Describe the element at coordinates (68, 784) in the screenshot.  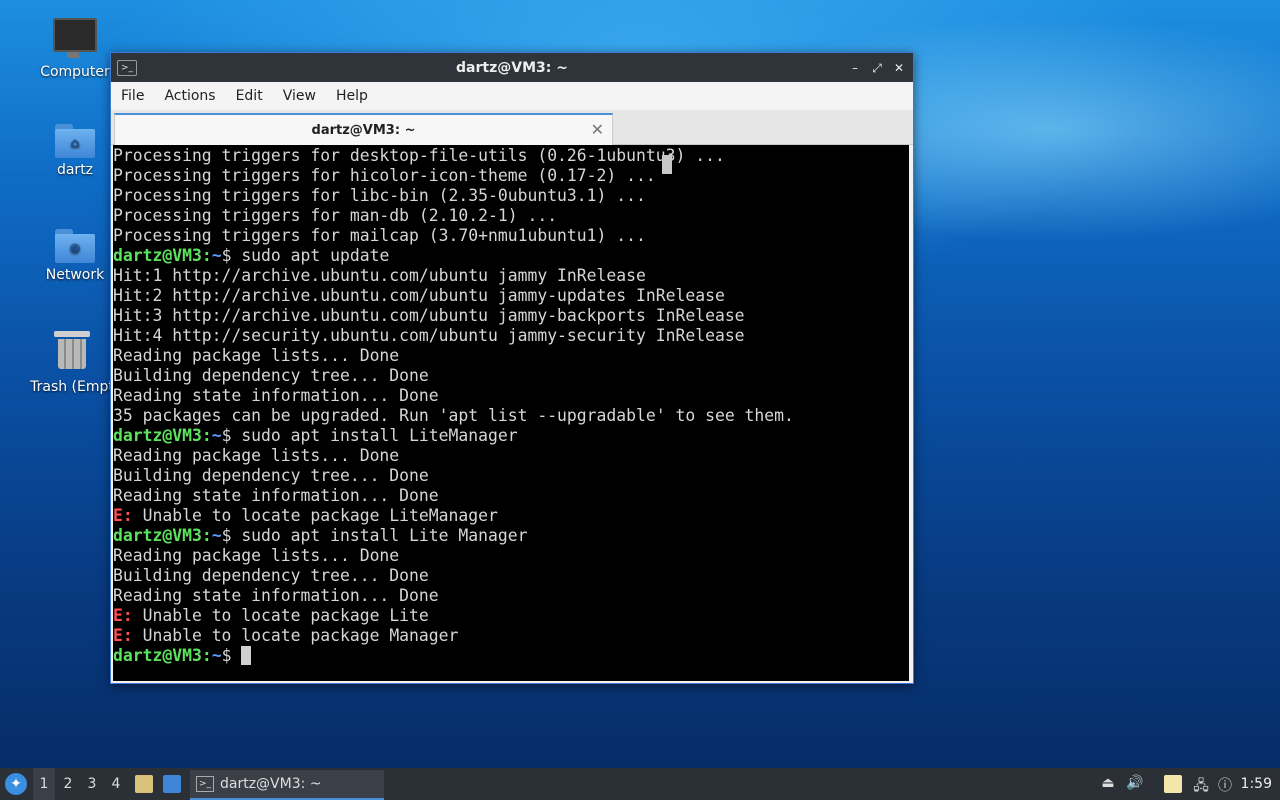
I see `workspace-2: 2` at that location.